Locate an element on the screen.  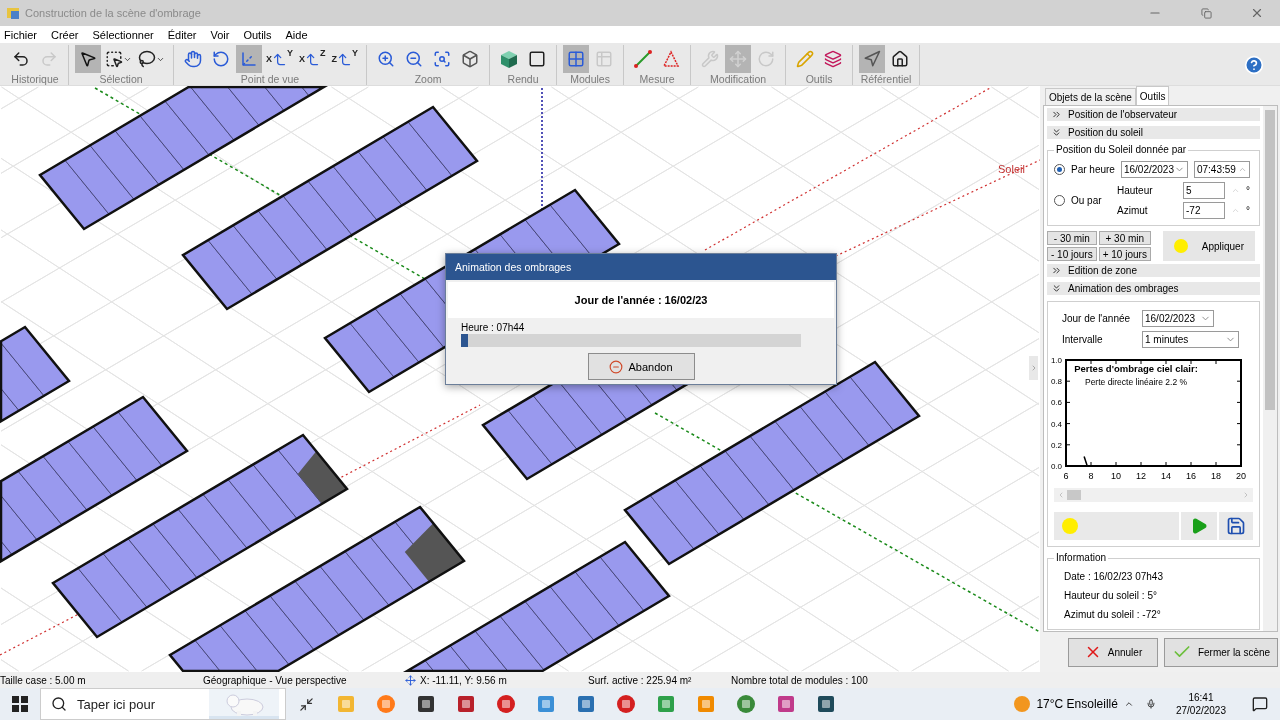
pencil-icon is located at coordinates (805, 59).